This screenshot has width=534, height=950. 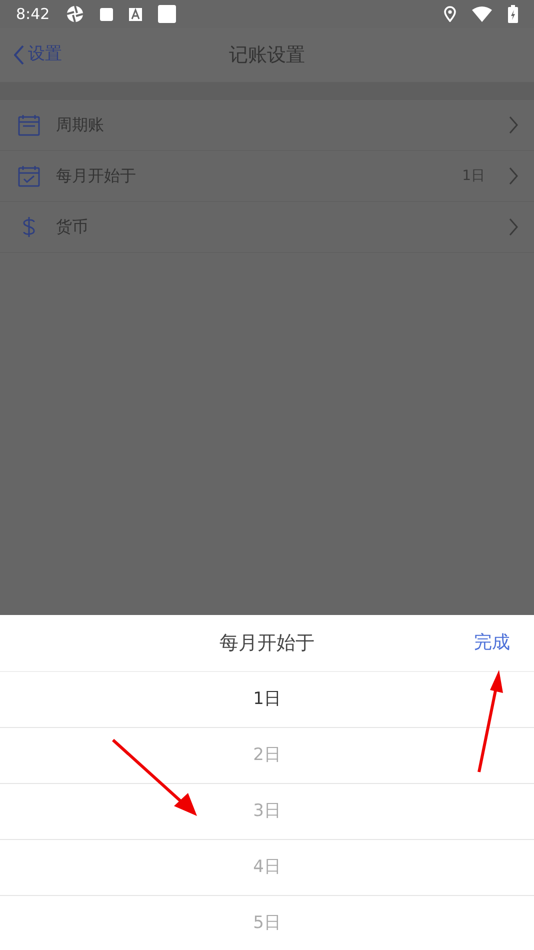 What do you see at coordinates (29, 125) in the screenshot?
I see `calendar-icon` at bounding box center [29, 125].